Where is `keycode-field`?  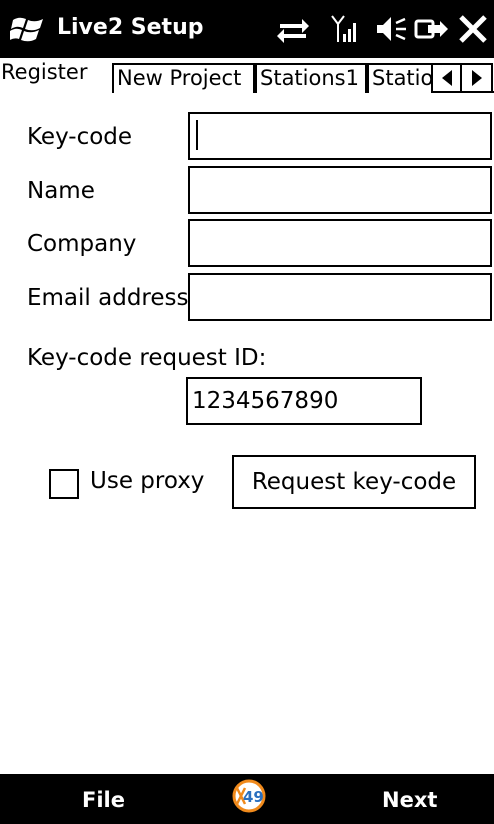 keycode-field is located at coordinates (340, 136).